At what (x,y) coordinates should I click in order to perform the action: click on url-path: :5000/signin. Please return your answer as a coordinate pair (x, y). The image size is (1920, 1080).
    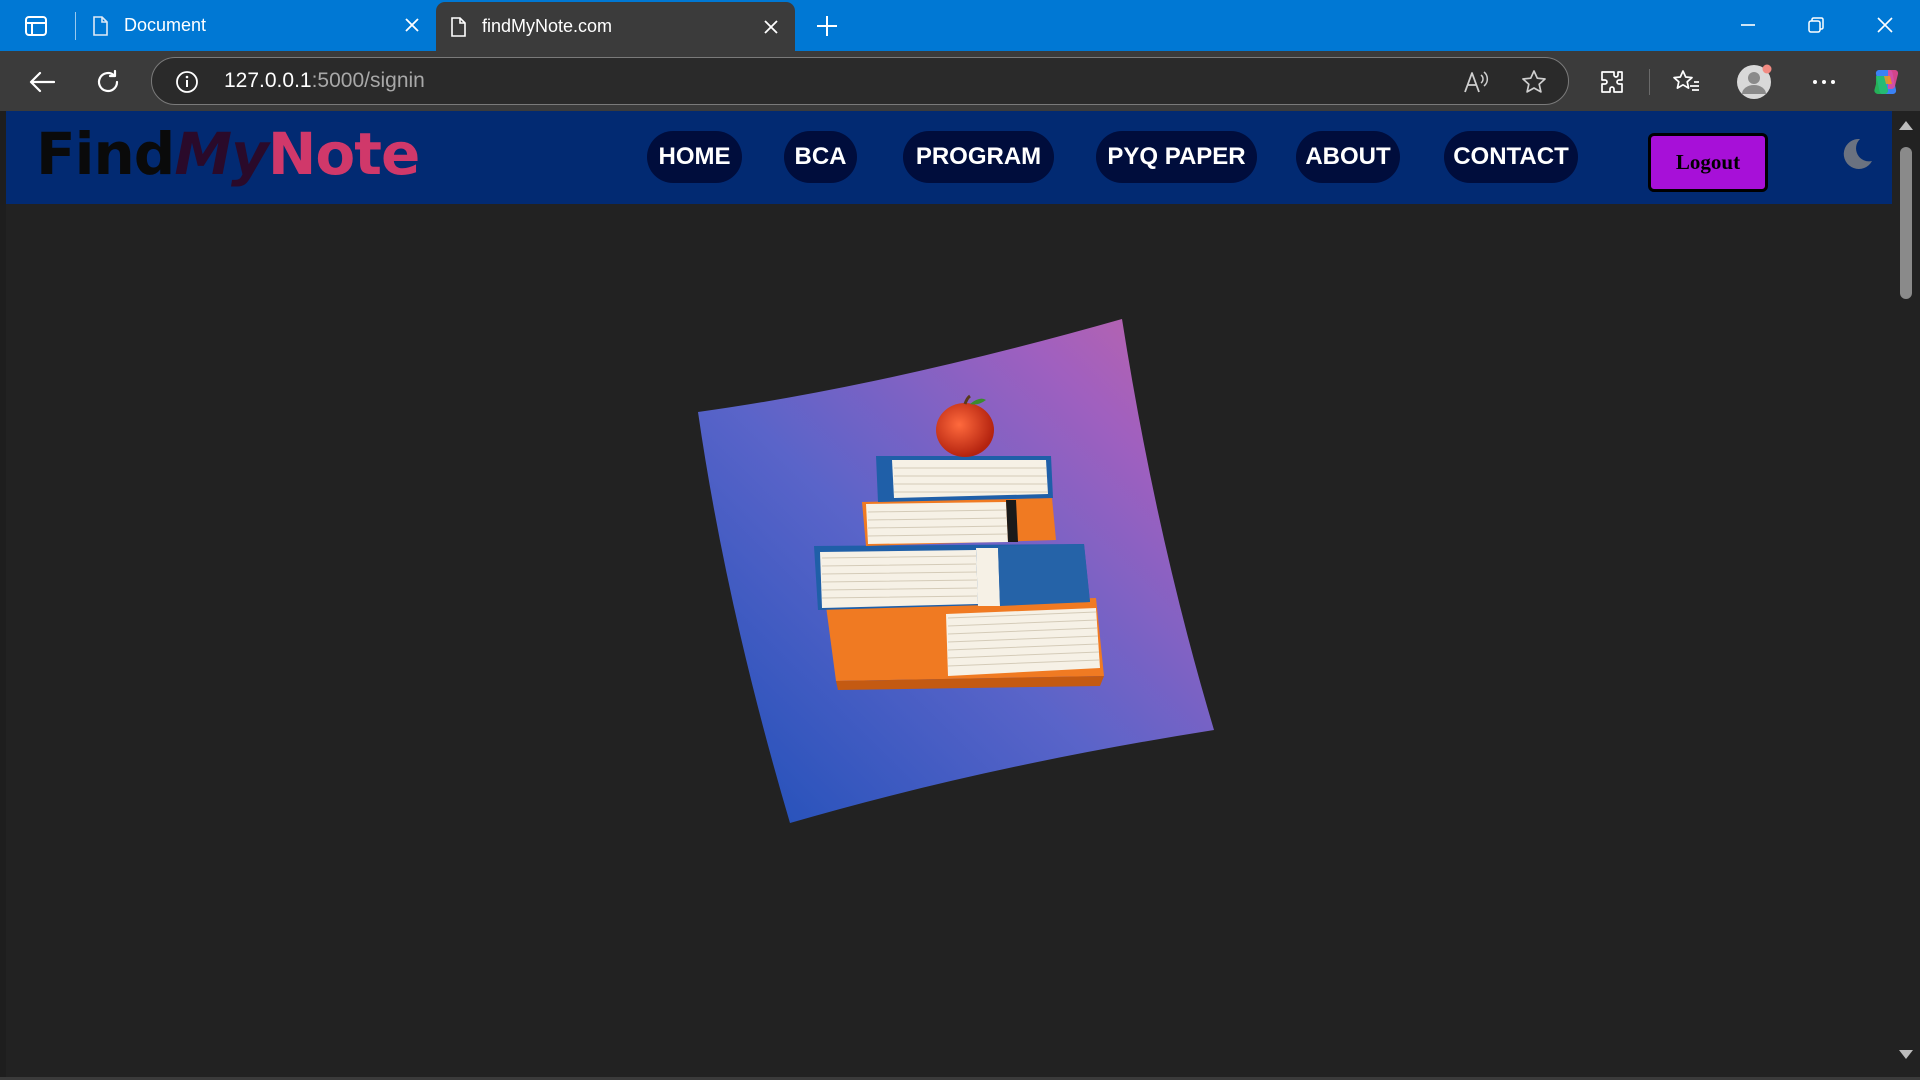
    Looking at the image, I should click on (368, 80).